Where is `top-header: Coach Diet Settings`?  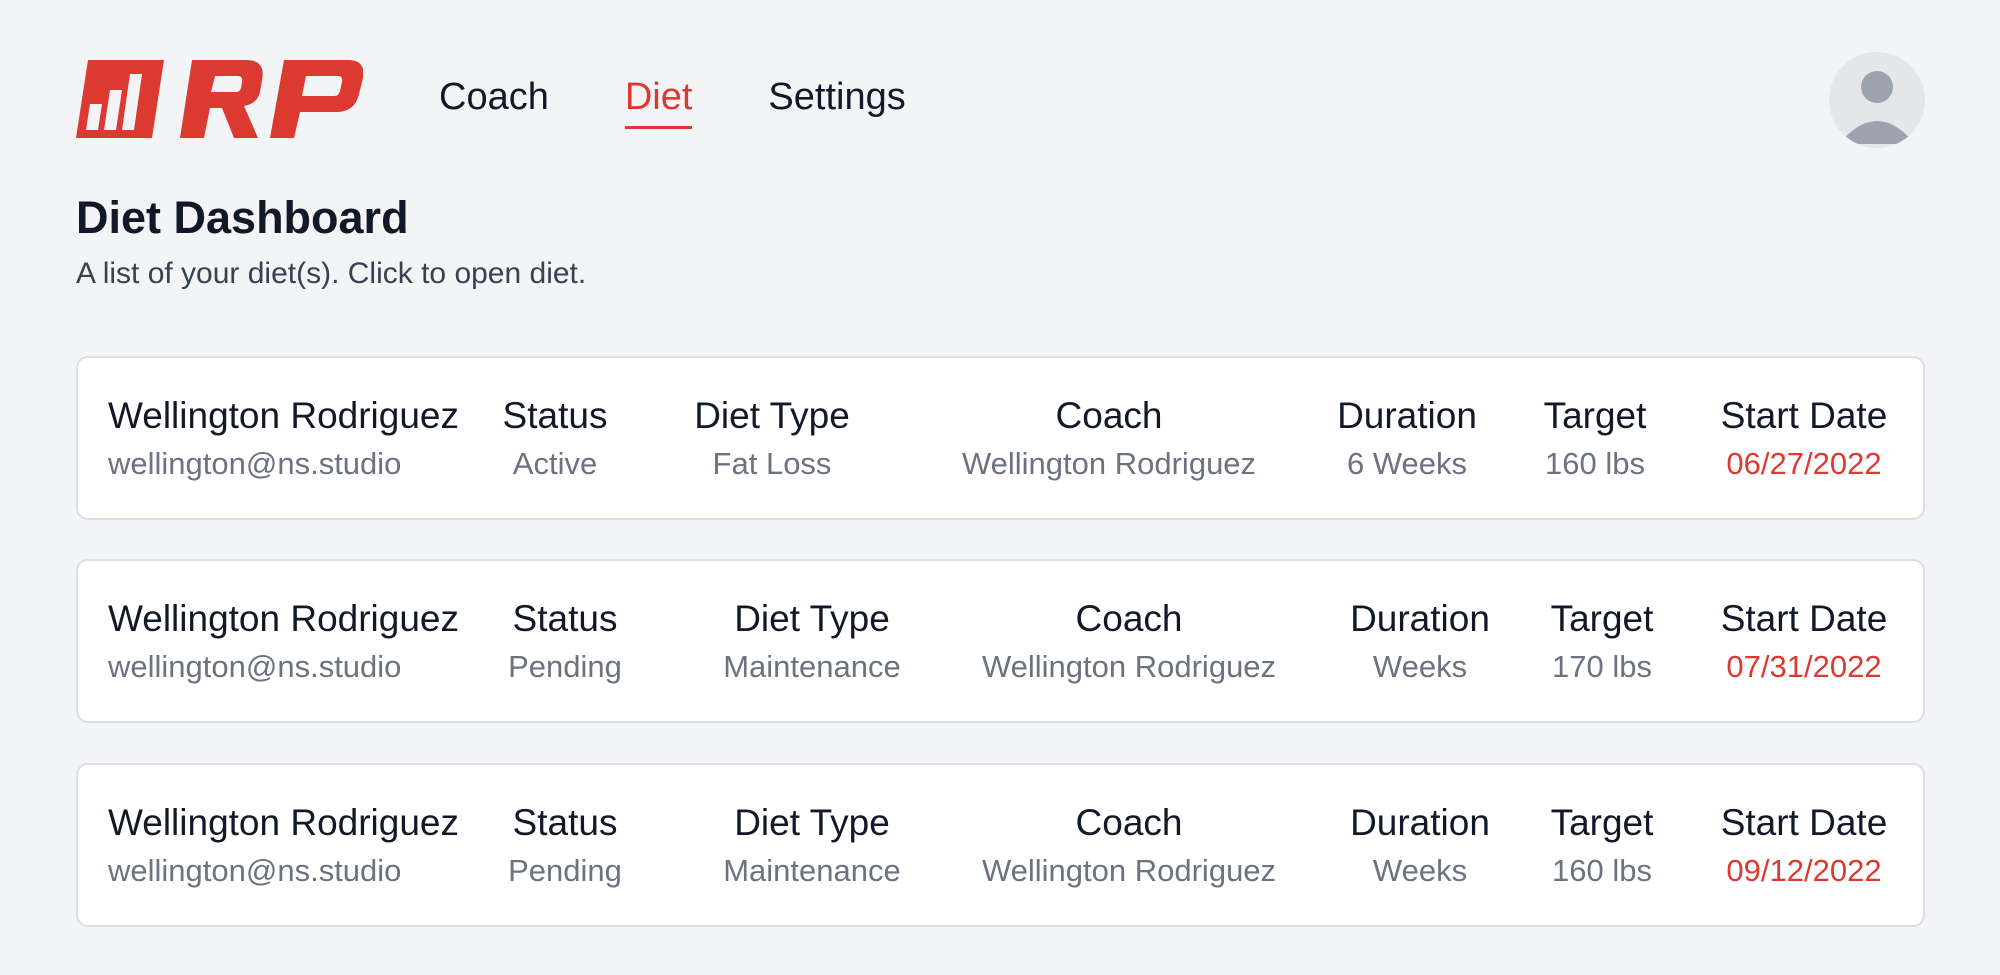
top-header: Coach Diet Settings is located at coordinates (1000, 100).